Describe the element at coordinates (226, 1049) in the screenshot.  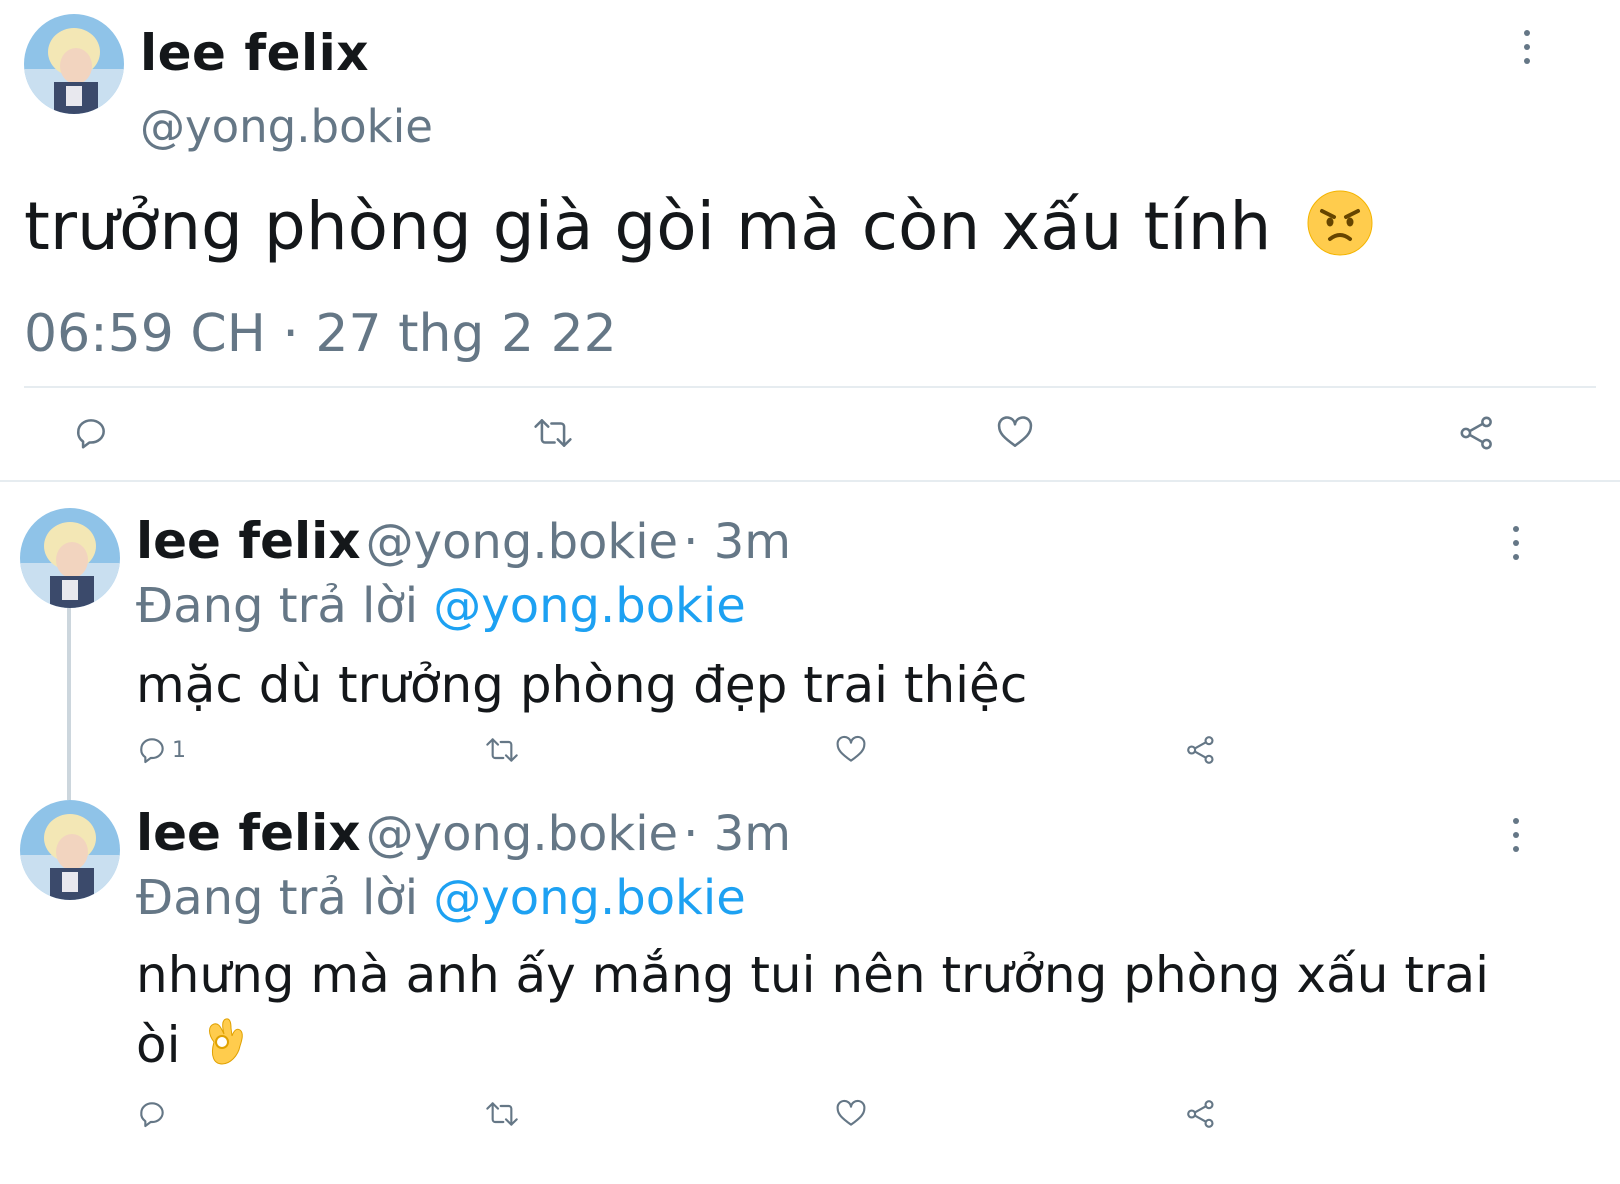
I see `ok-hand-icon` at that location.